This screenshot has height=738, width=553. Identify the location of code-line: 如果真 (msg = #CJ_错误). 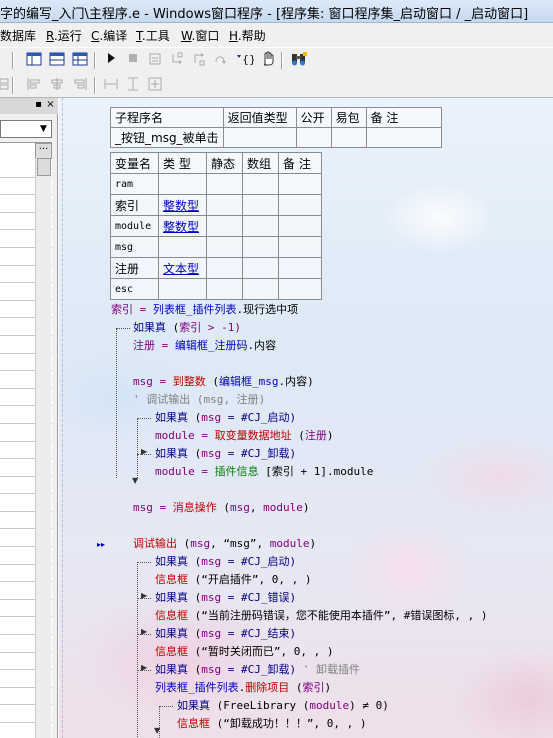
(225, 598).